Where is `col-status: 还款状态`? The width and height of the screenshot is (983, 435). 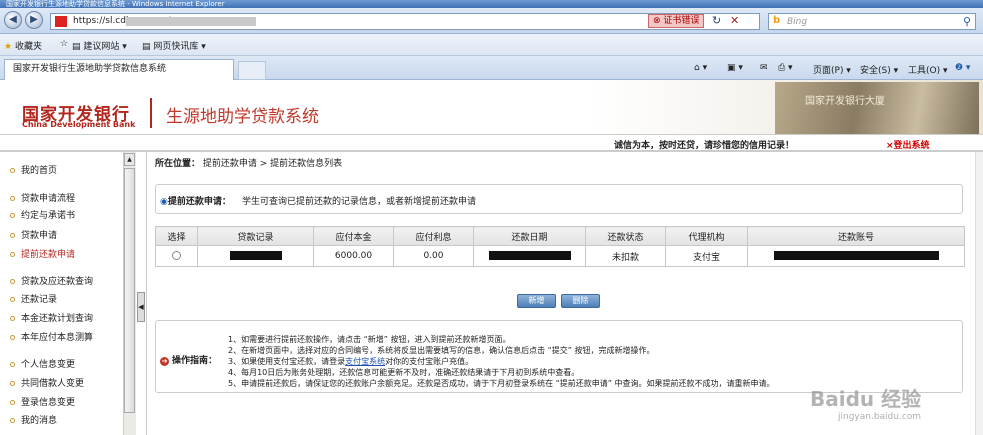
col-status: 还款状态 is located at coordinates (625, 236).